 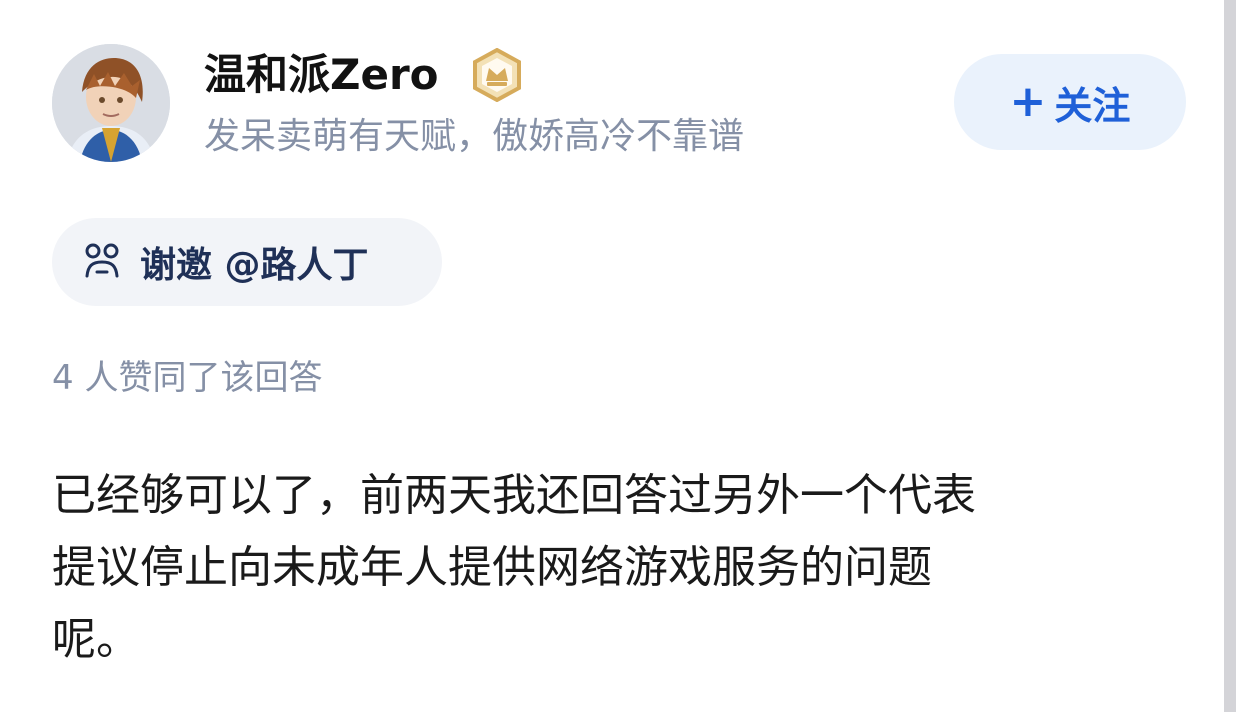 What do you see at coordinates (474, 136) in the screenshot?
I see `author-bio: 发呆卖萌有天赋，傲娇高冷不靠谱` at bounding box center [474, 136].